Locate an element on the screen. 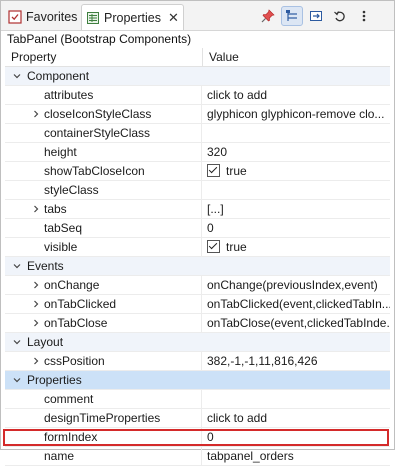 The width and height of the screenshot is (395, 466). property-label: tabs is located at coordinates (55, 209).